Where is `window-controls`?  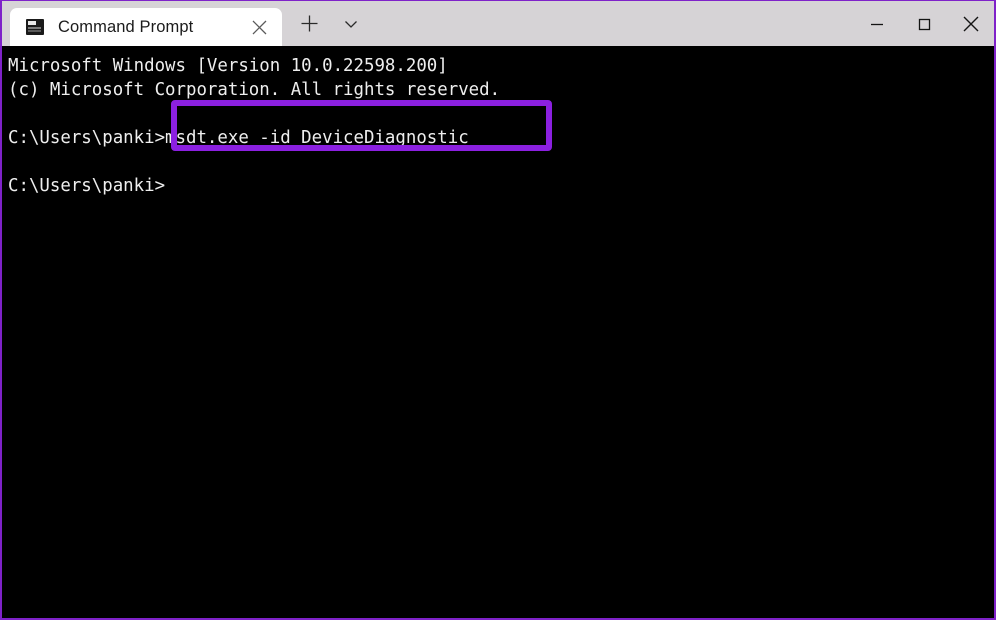 window-controls is located at coordinates (923, 23).